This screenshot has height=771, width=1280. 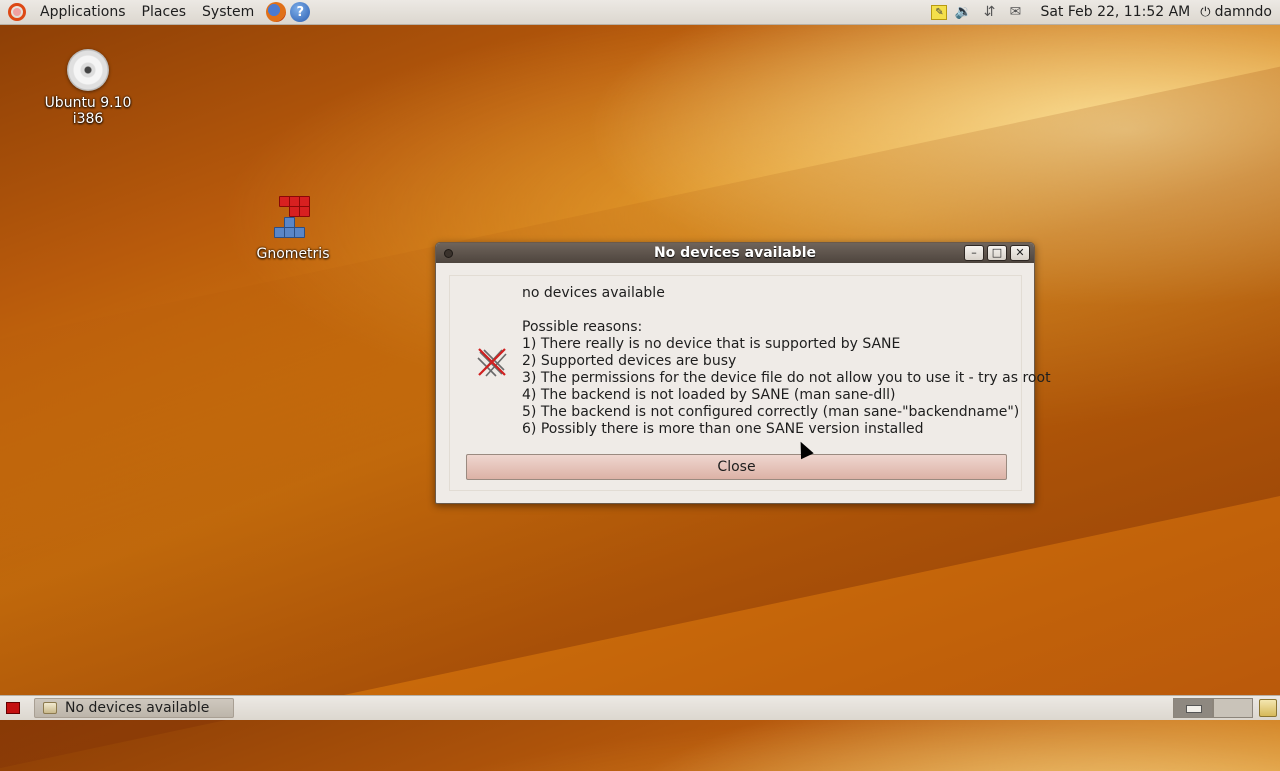 What do you see at coordinates (164, 12) in the screenshot?
I see `menu-places: Places` at bounding box center [164, 12].